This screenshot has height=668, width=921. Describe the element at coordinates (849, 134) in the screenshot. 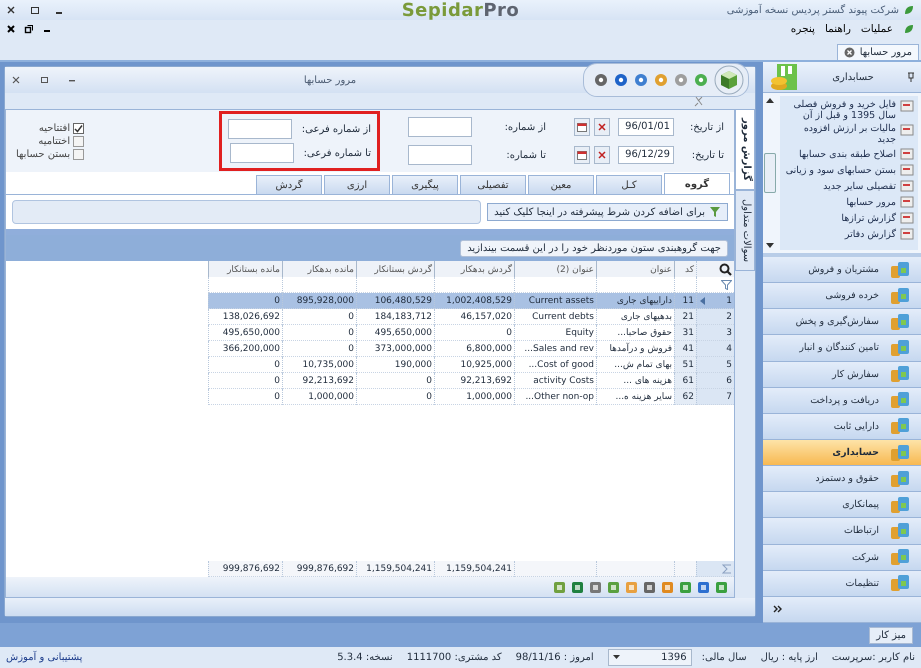

I see `task-link: مالیات بر ارزش افزوده جدید` at that location.